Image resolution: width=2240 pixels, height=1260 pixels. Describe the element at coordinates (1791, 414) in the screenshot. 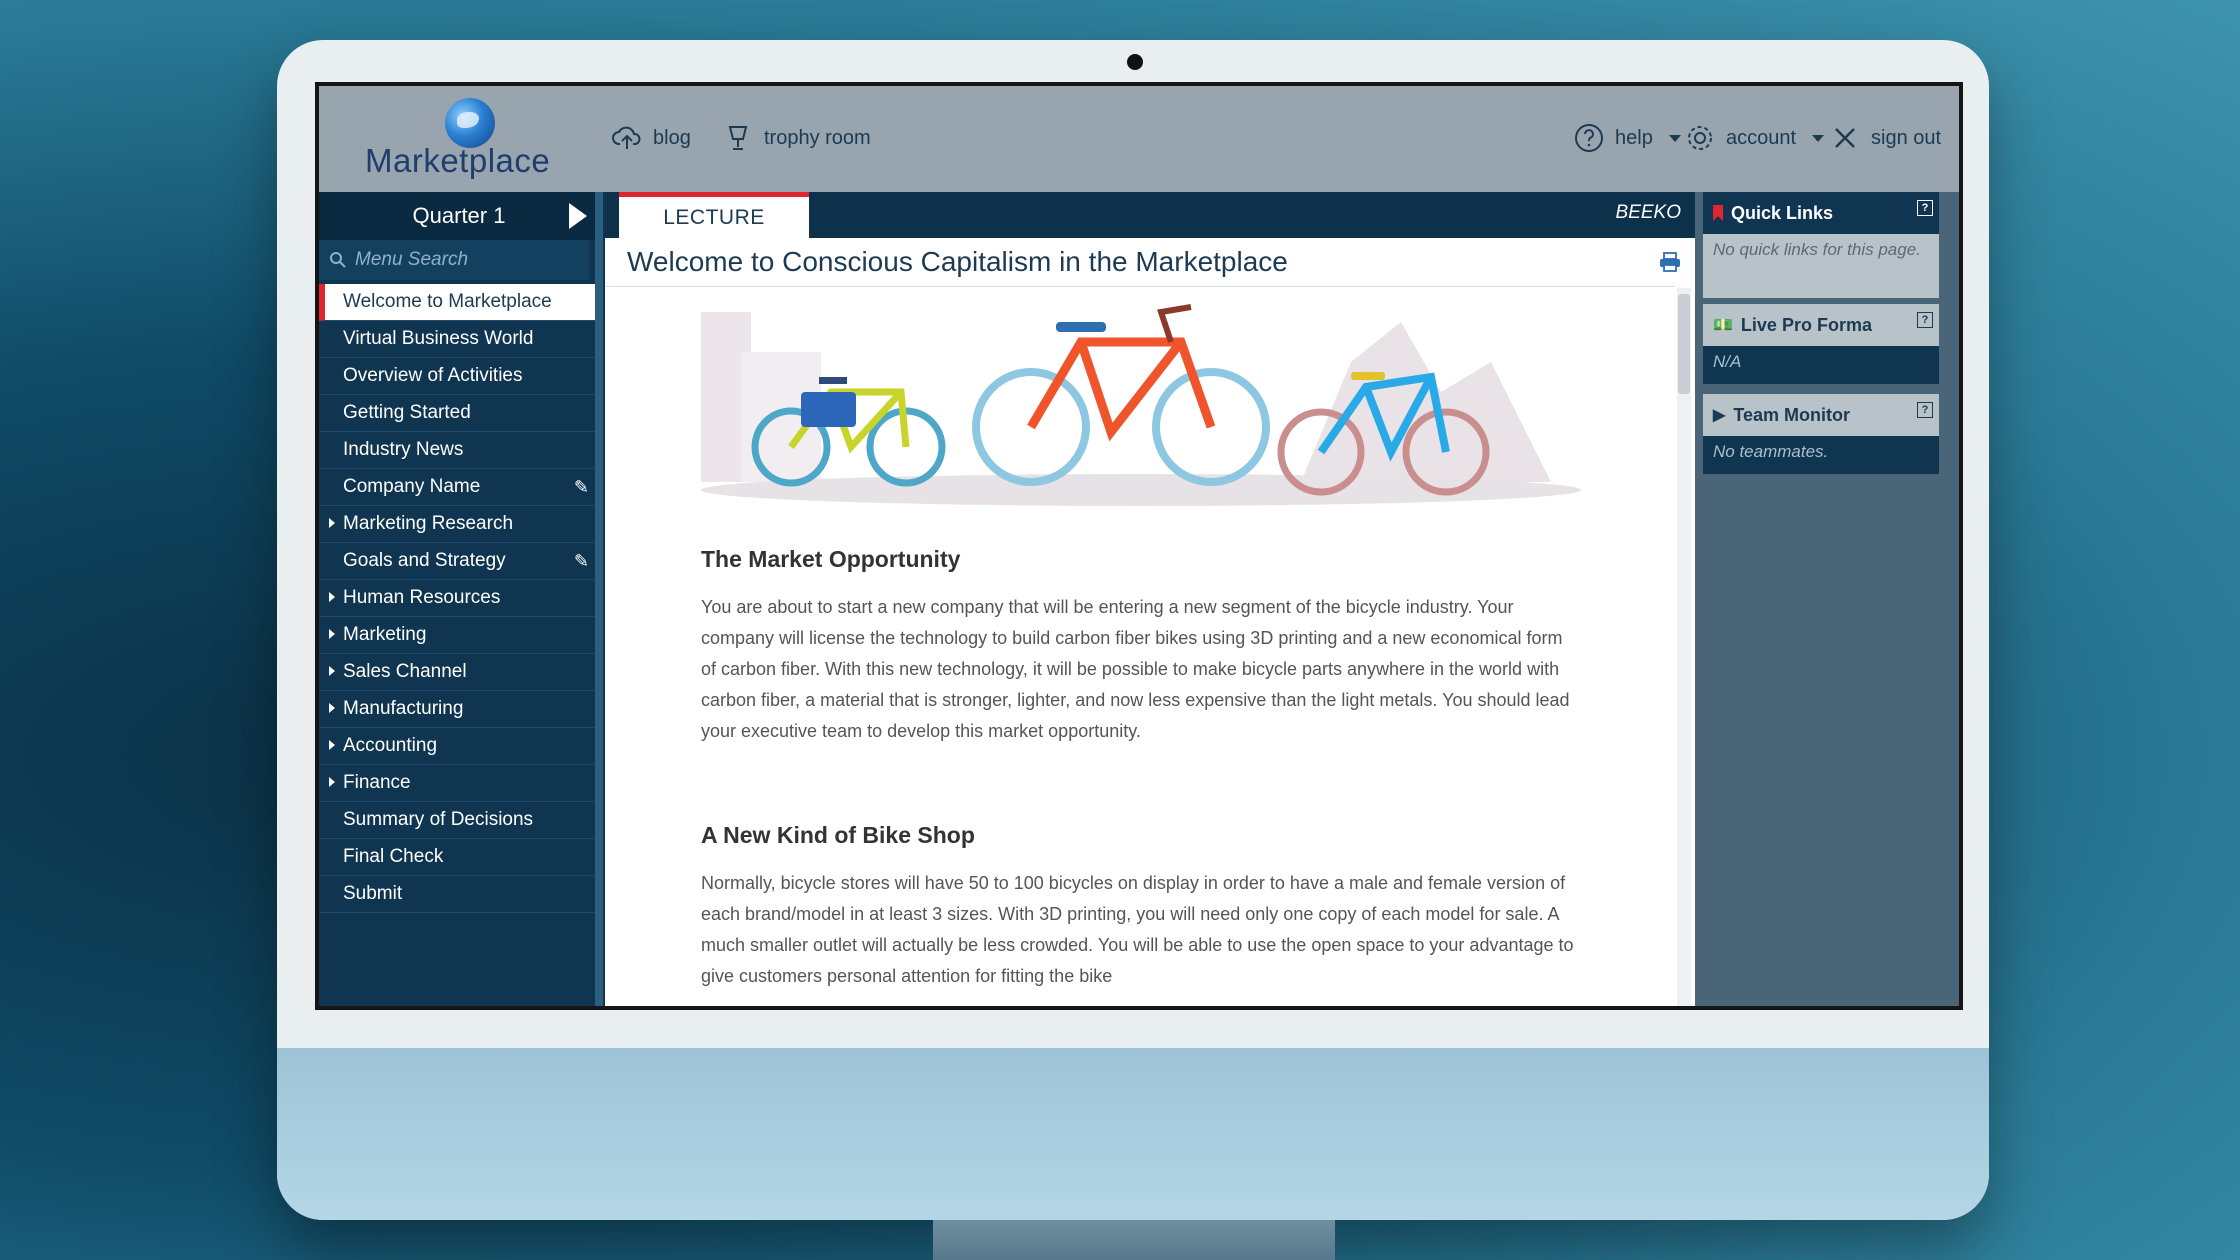

I see `team-monitor-title: Team Monitor` at that location.